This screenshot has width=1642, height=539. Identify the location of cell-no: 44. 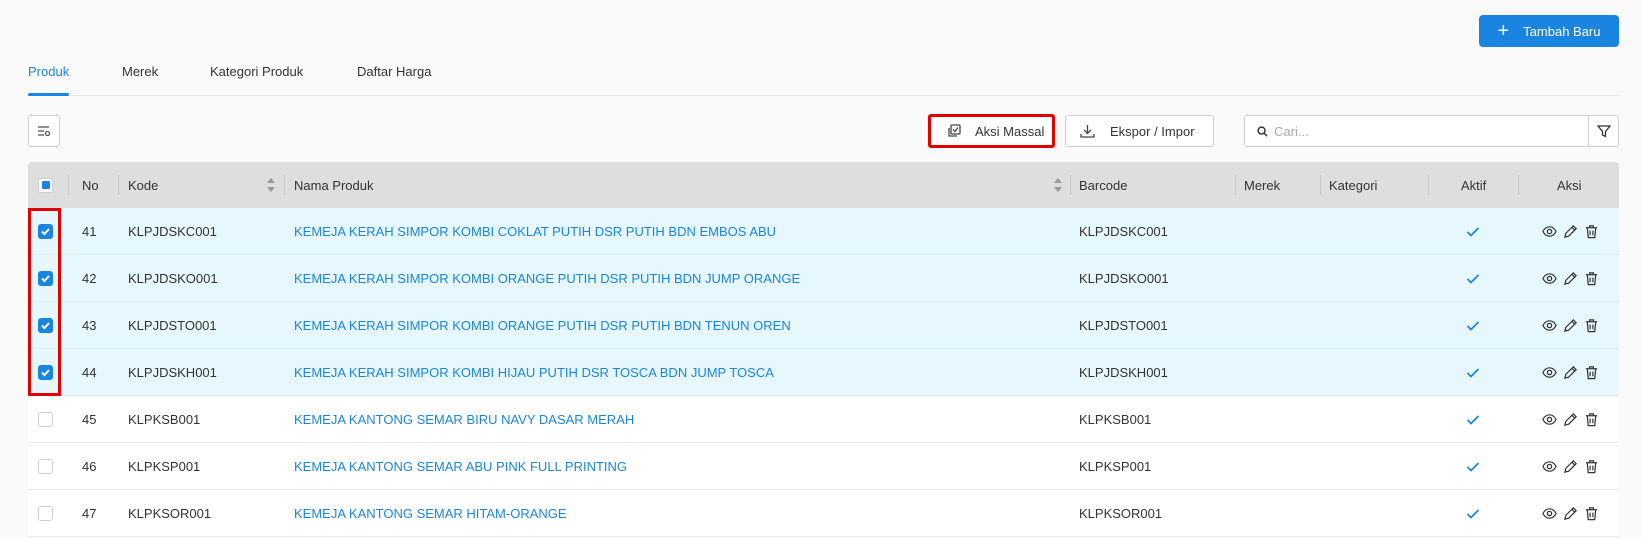
(89, 372).